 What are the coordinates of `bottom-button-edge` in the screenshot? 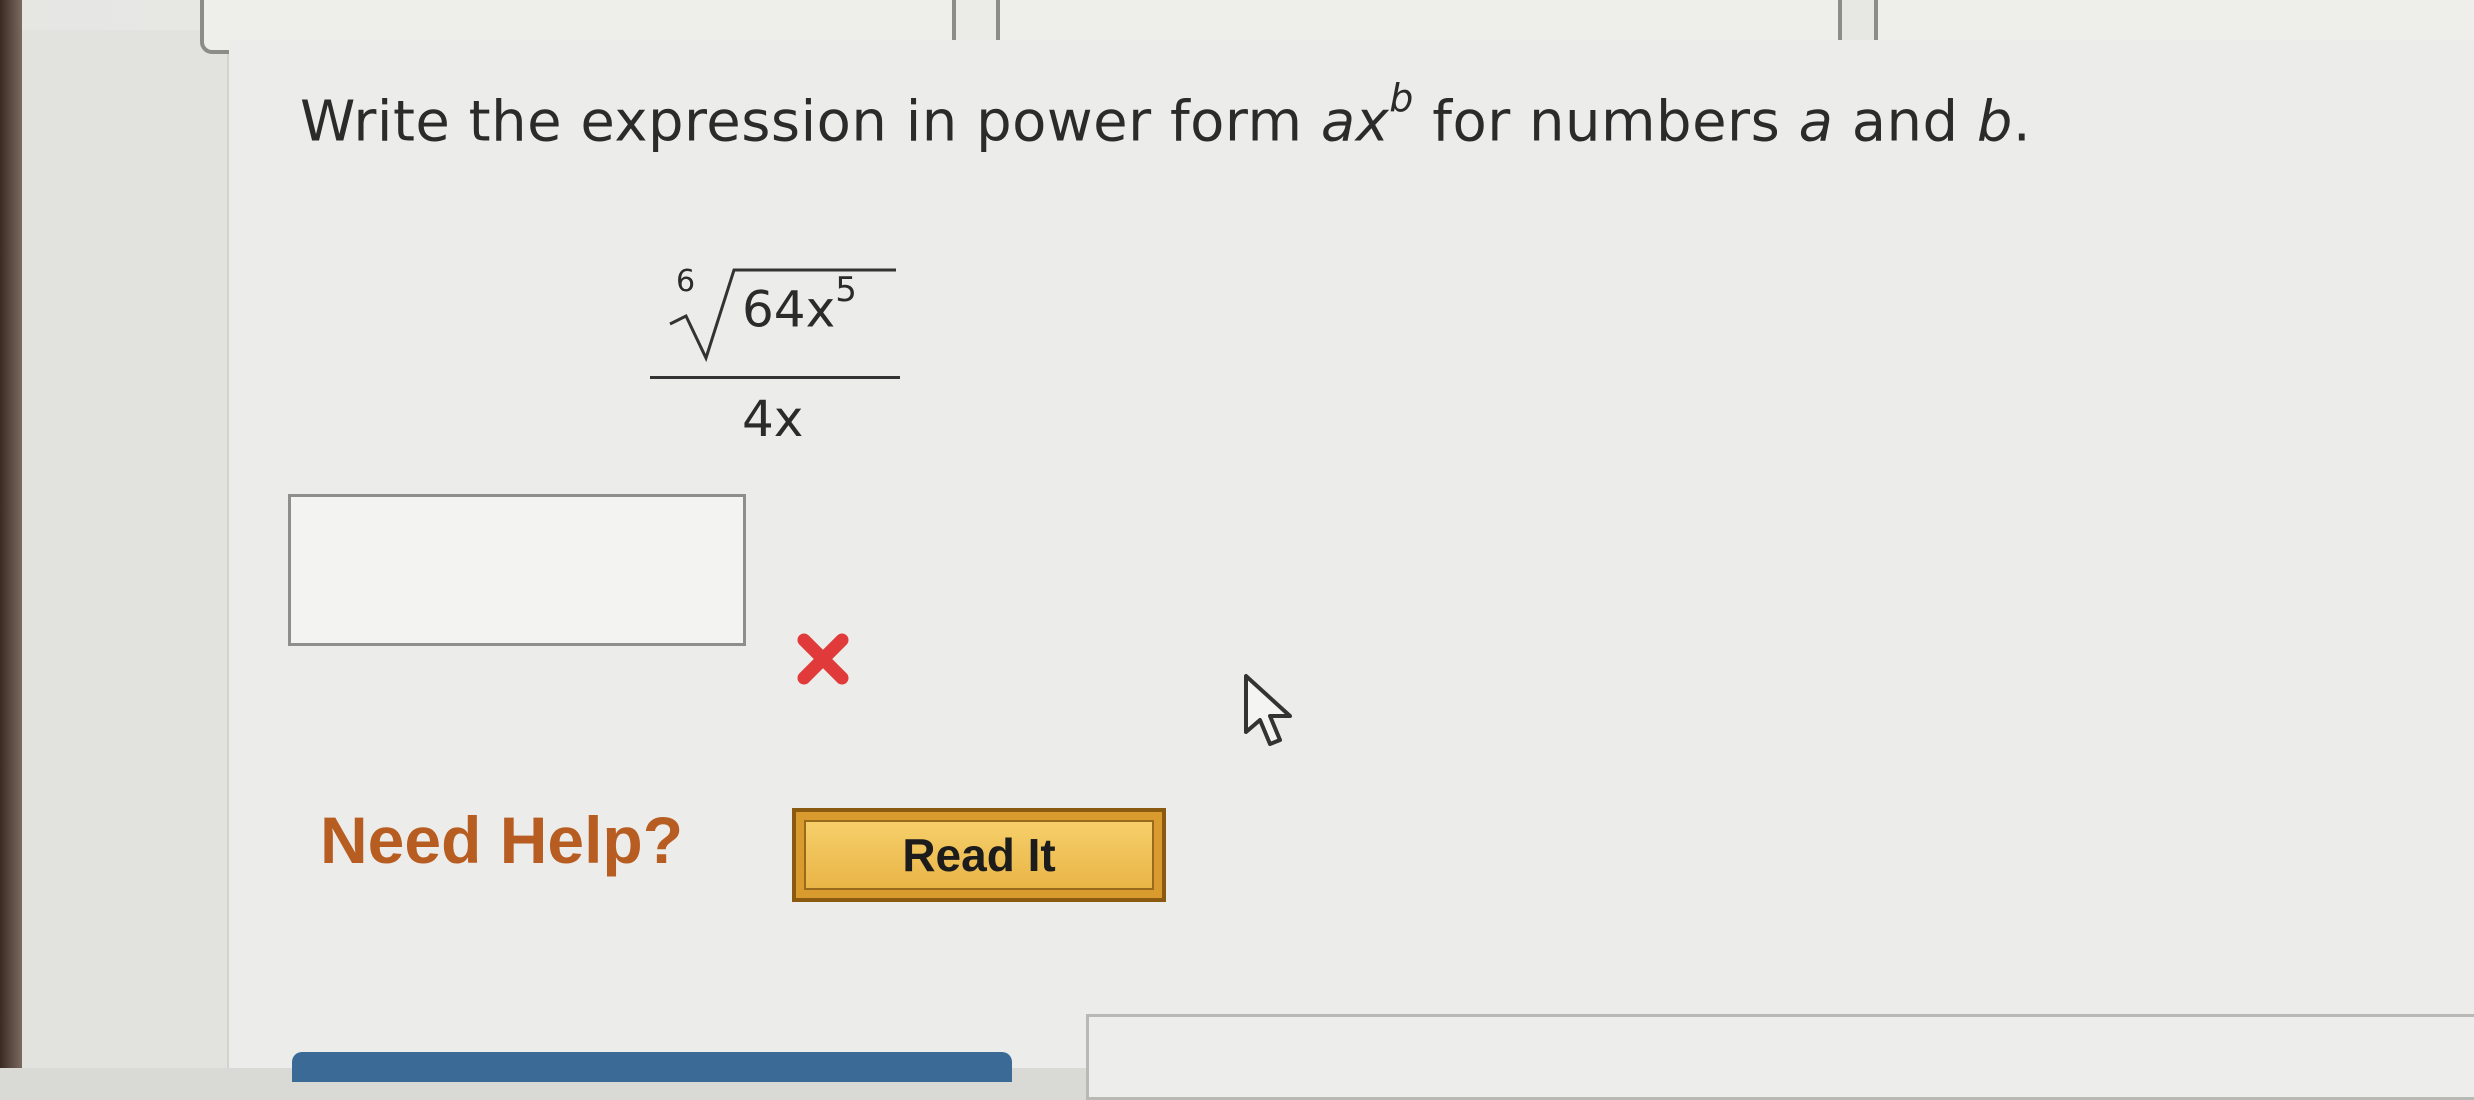 It's located at (652, 1067).